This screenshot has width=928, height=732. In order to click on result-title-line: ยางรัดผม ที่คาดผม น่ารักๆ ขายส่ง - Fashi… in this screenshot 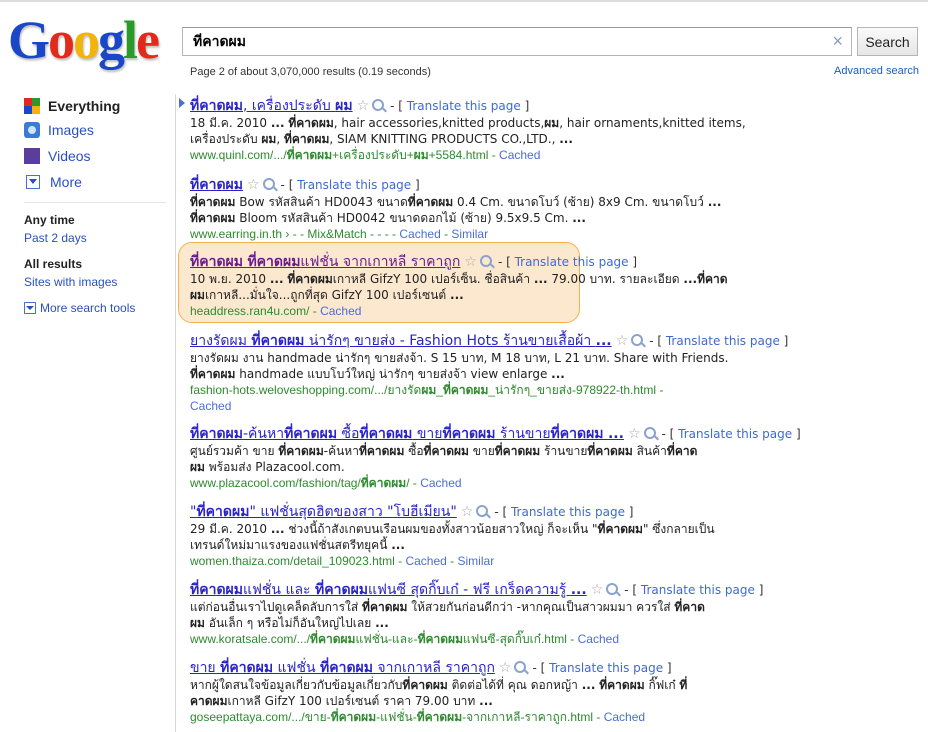, I will do `click(550, 341)`.